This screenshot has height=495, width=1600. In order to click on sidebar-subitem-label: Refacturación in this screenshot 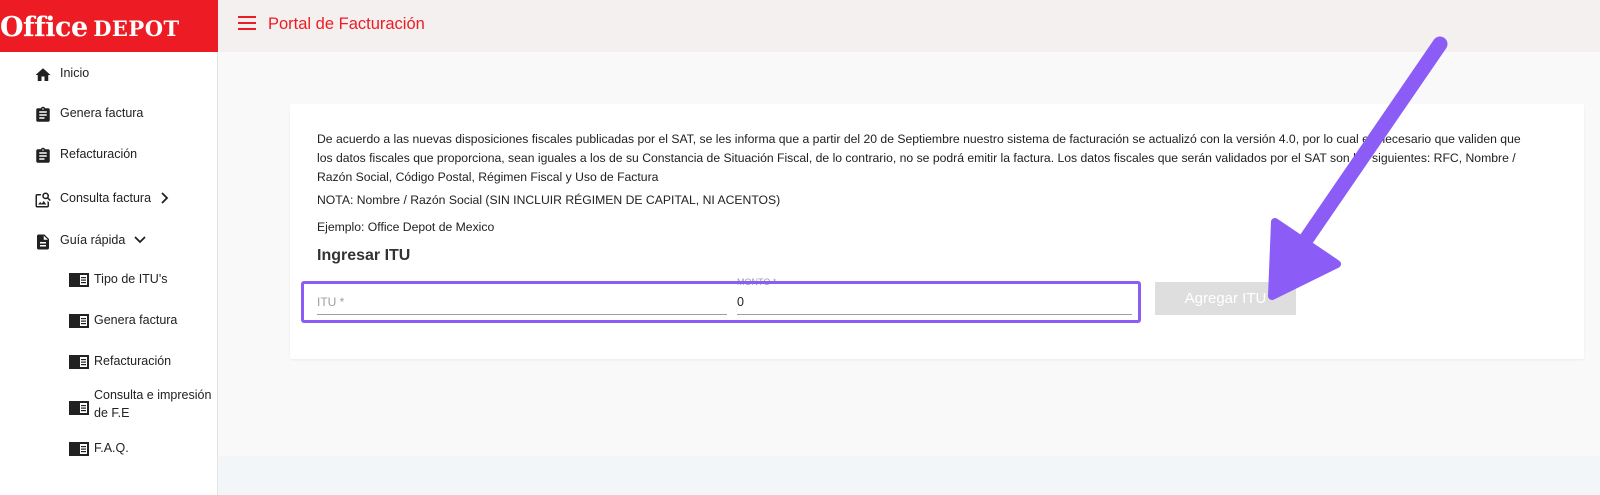, I will do `click(133, 361)`.